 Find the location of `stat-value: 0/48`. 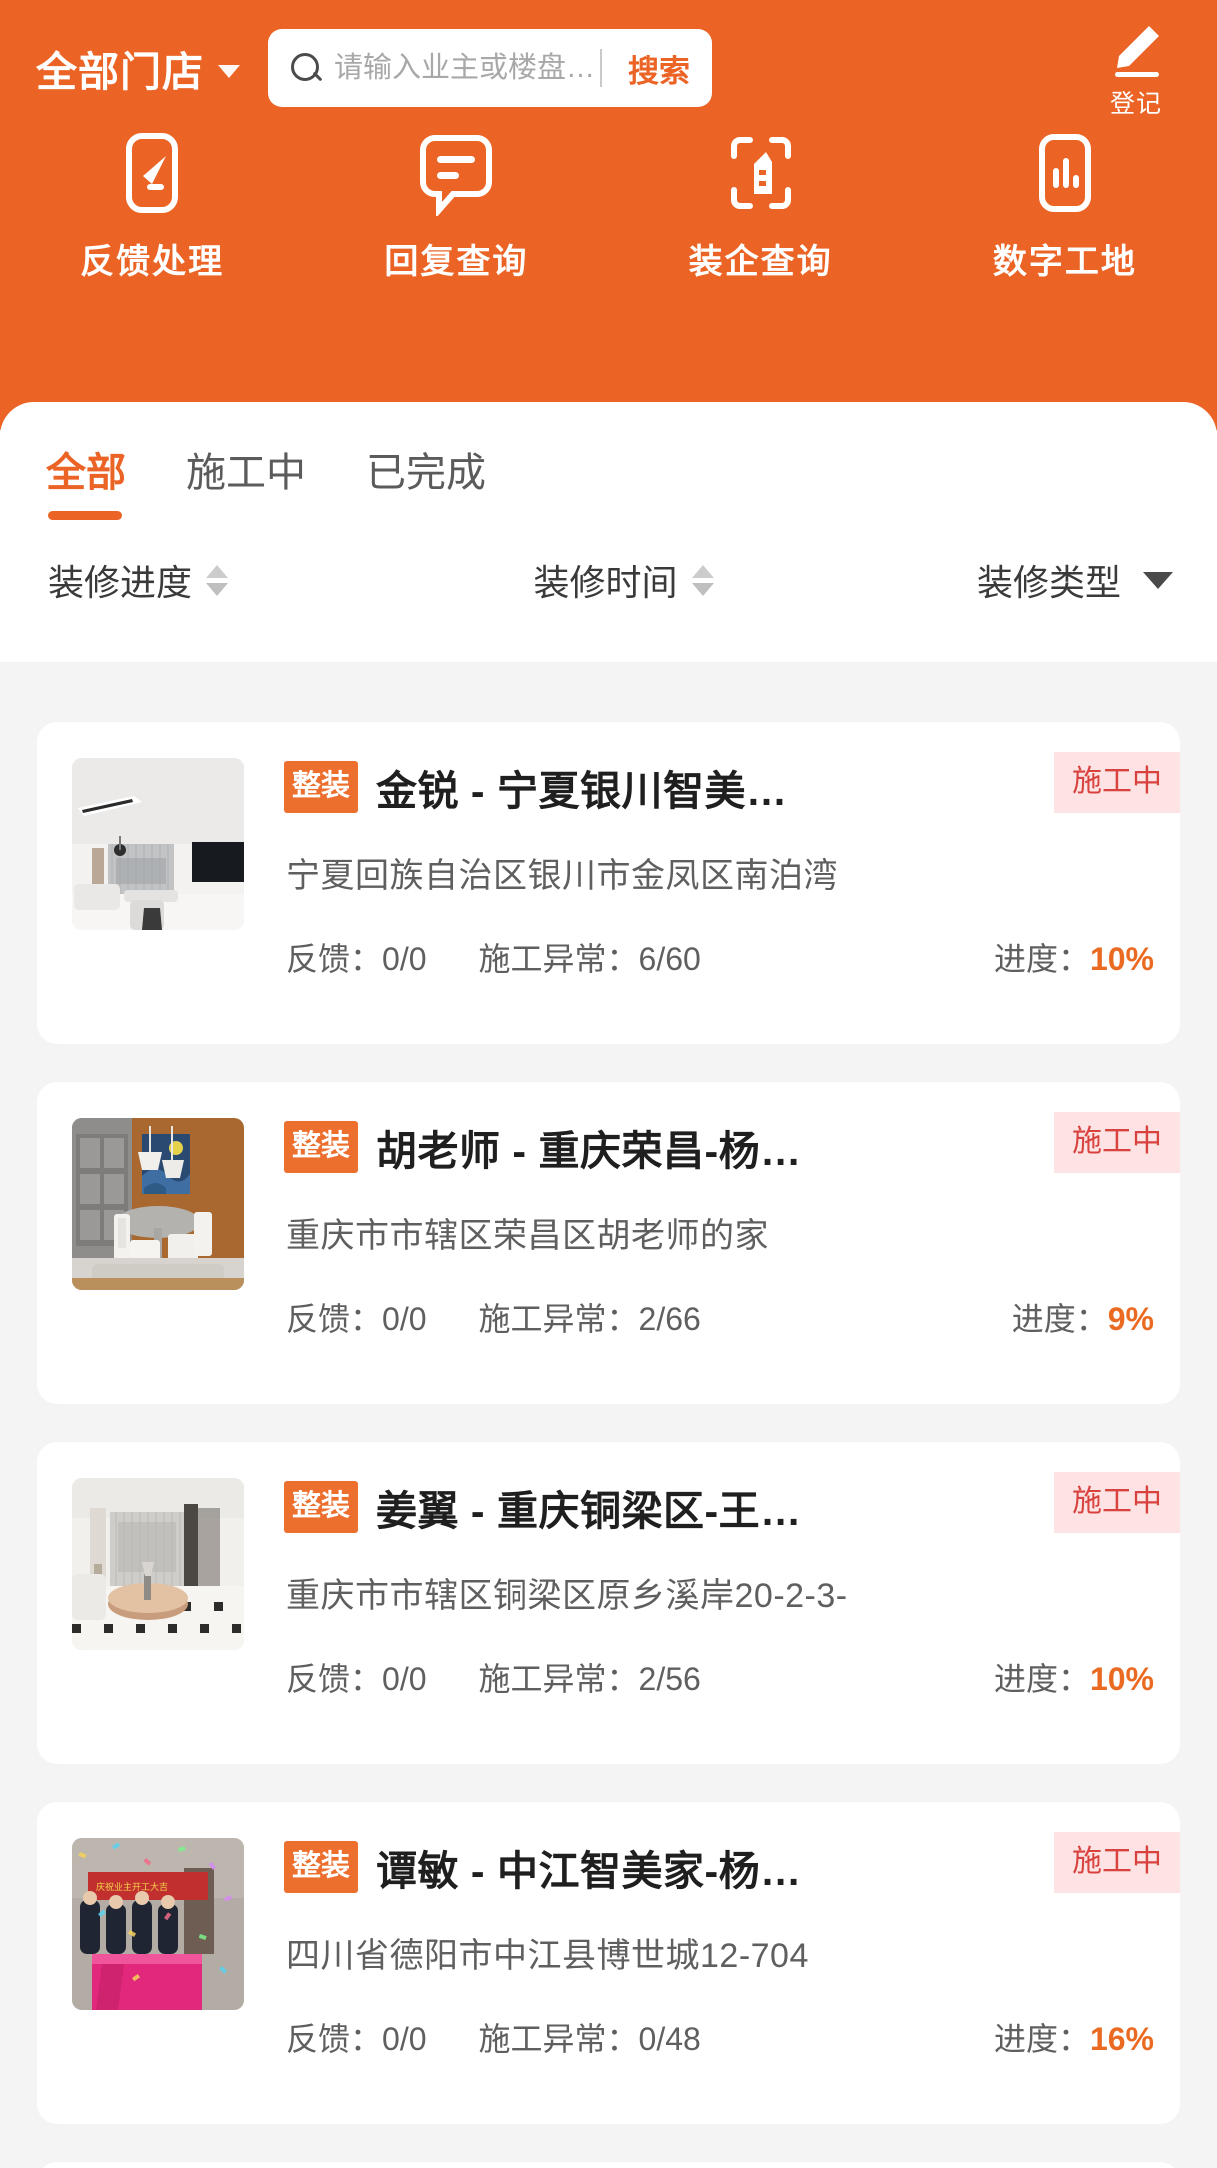

stat-value: 0/48 is located at coordinates (669, 2039).